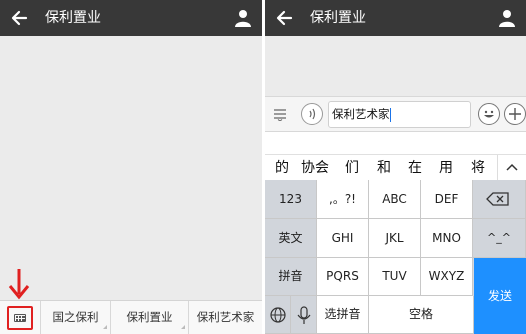  I want to click on candidate-word: 用, so click(446, 168).